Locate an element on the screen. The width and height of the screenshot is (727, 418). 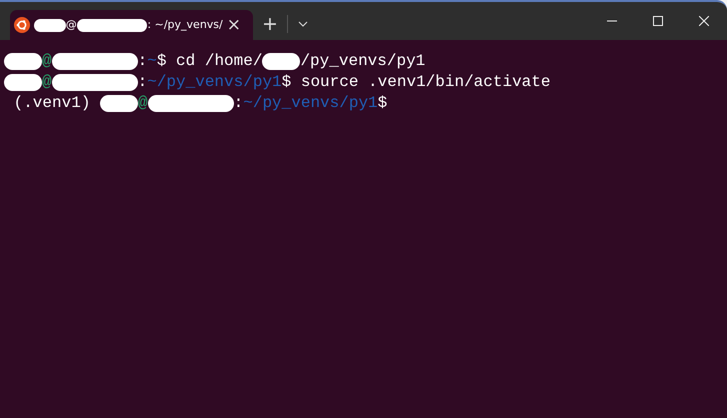
terminal-text: $ cd /home/ is located at coordinates (209, 61).